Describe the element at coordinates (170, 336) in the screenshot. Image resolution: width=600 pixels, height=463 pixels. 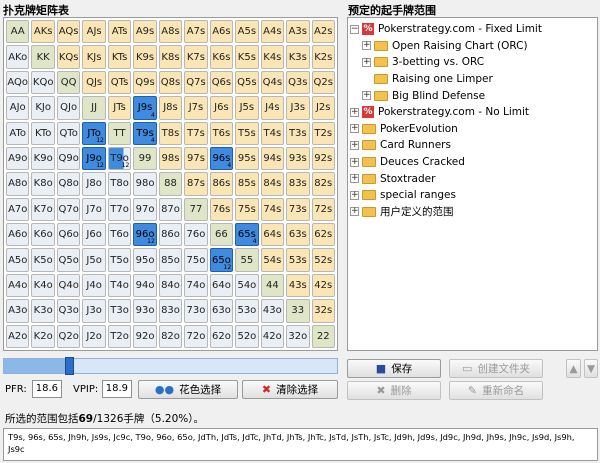
I see `hand-cell: 82o` at that location.